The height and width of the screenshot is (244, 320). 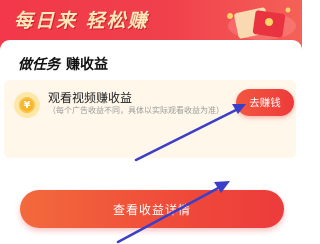 I want to click on coin-badge: ¥, so click(x=27, y=105).